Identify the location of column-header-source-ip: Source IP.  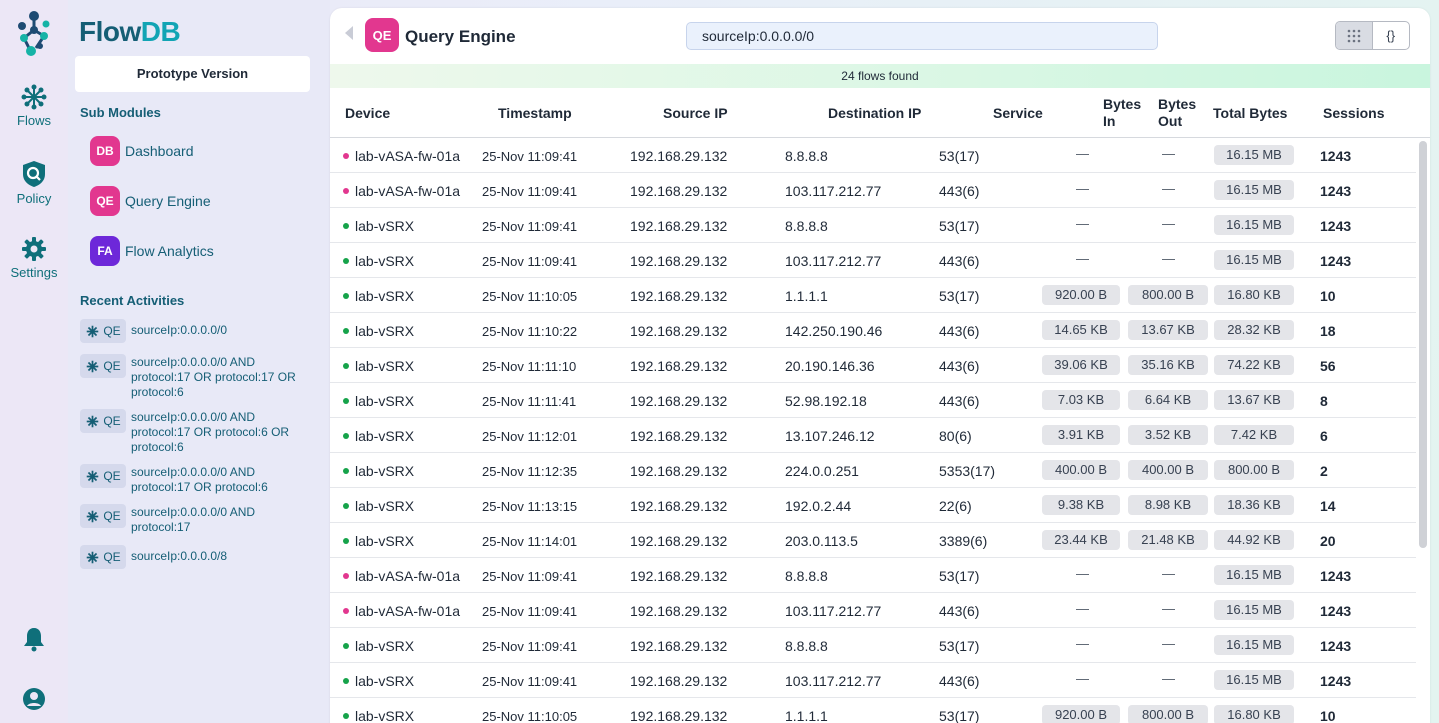
(695, 113).